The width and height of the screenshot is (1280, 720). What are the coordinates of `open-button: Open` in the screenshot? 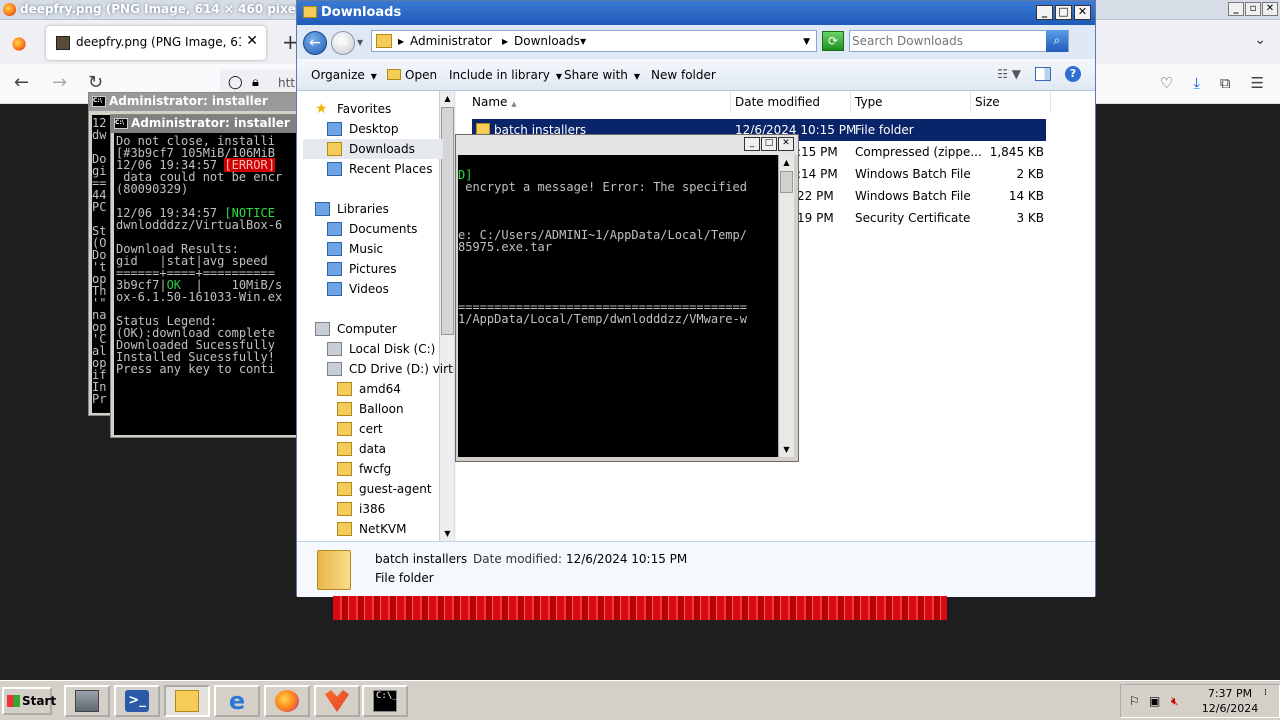 It's located at (412, 75).